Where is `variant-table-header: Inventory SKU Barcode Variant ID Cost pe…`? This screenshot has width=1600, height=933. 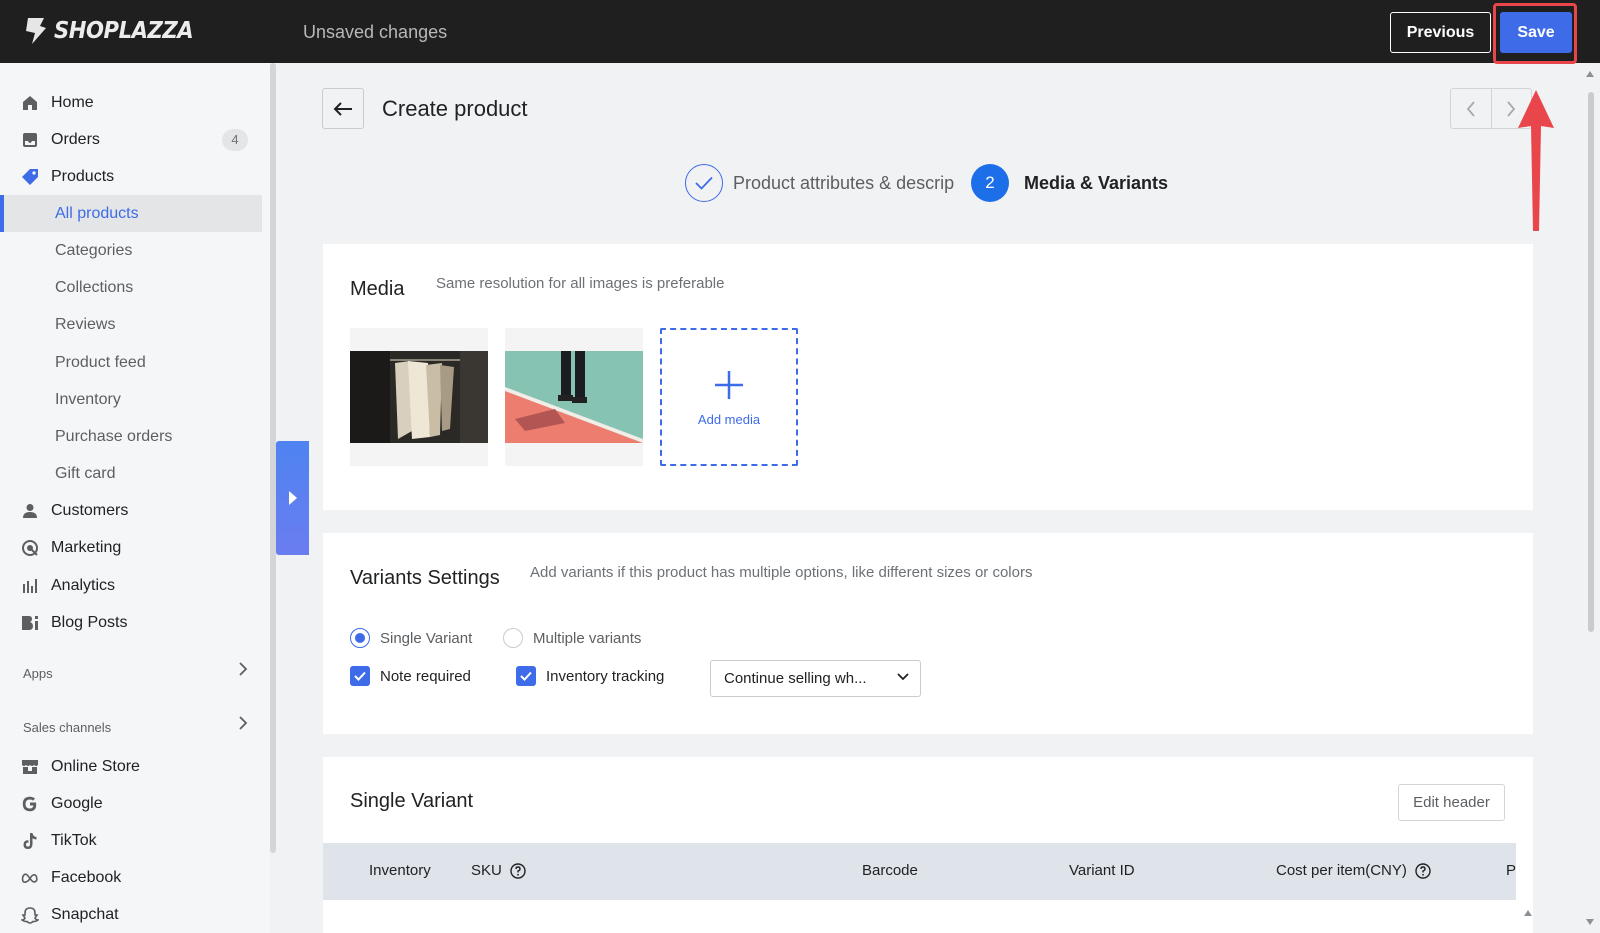
variant-table-header: Inventory SKU Barcode Variant ID Cost pe… is located at coordinates (919, 871).